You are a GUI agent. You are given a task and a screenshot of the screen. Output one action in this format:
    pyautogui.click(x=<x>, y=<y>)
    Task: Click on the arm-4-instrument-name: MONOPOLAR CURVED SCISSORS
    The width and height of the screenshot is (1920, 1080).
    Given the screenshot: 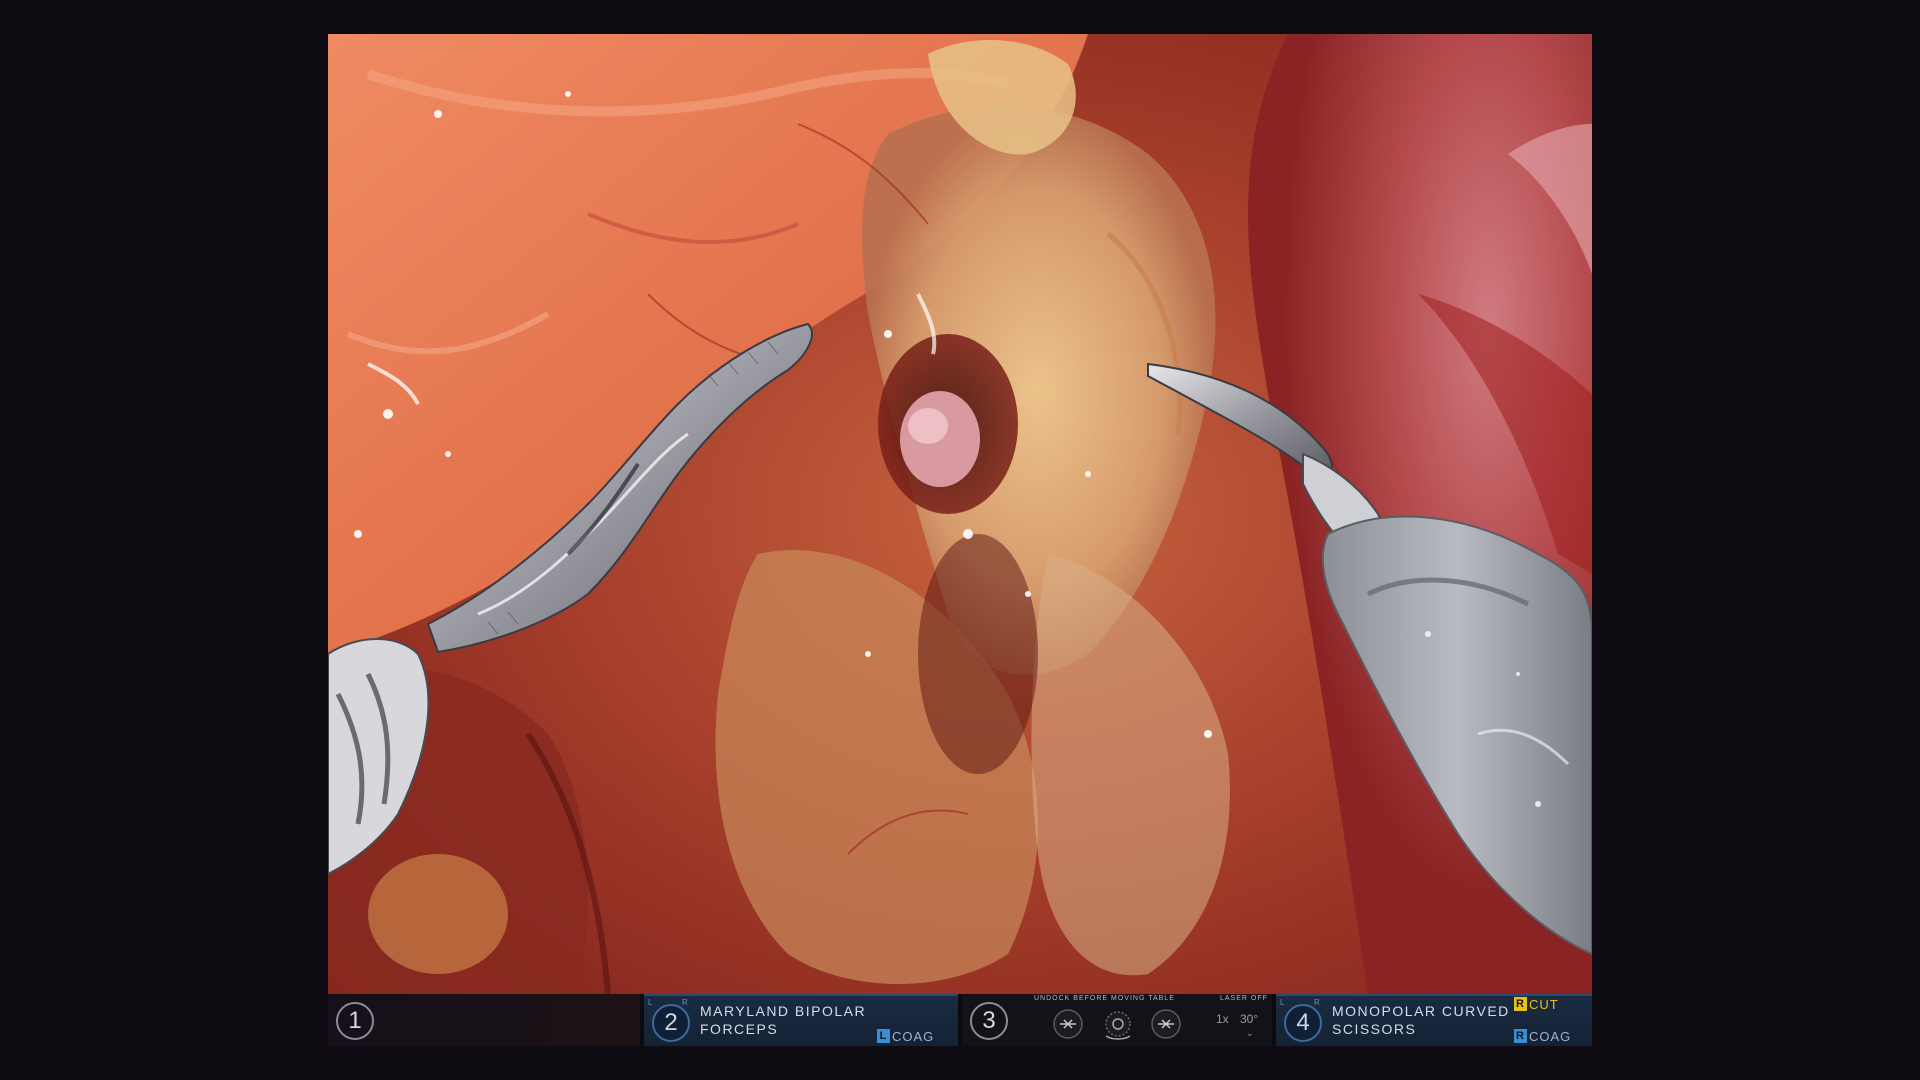 What is the action you would take?
    pyautogui.click(x=1427, y=1020)
    